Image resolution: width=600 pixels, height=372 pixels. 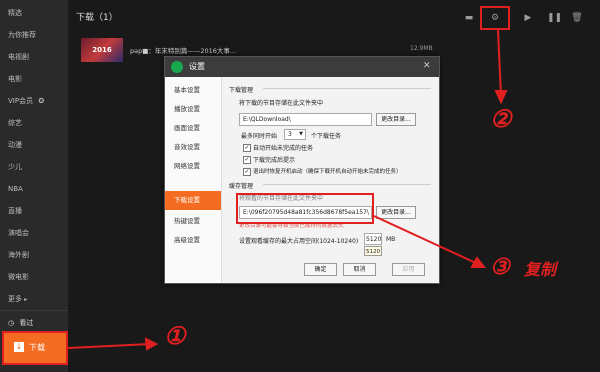 What do you see at coordinates (540, 269) in the screenshot?
I see `annotation-copy-text: 复制` at bounding box center [540, 269].